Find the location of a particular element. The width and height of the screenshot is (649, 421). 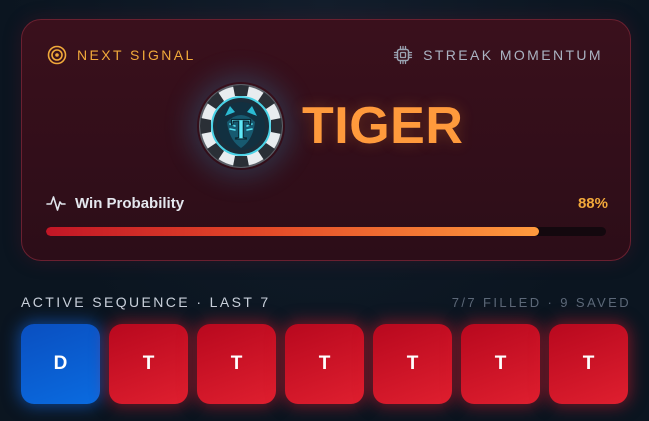

token-letter: T is located at coordinates (241, 129).